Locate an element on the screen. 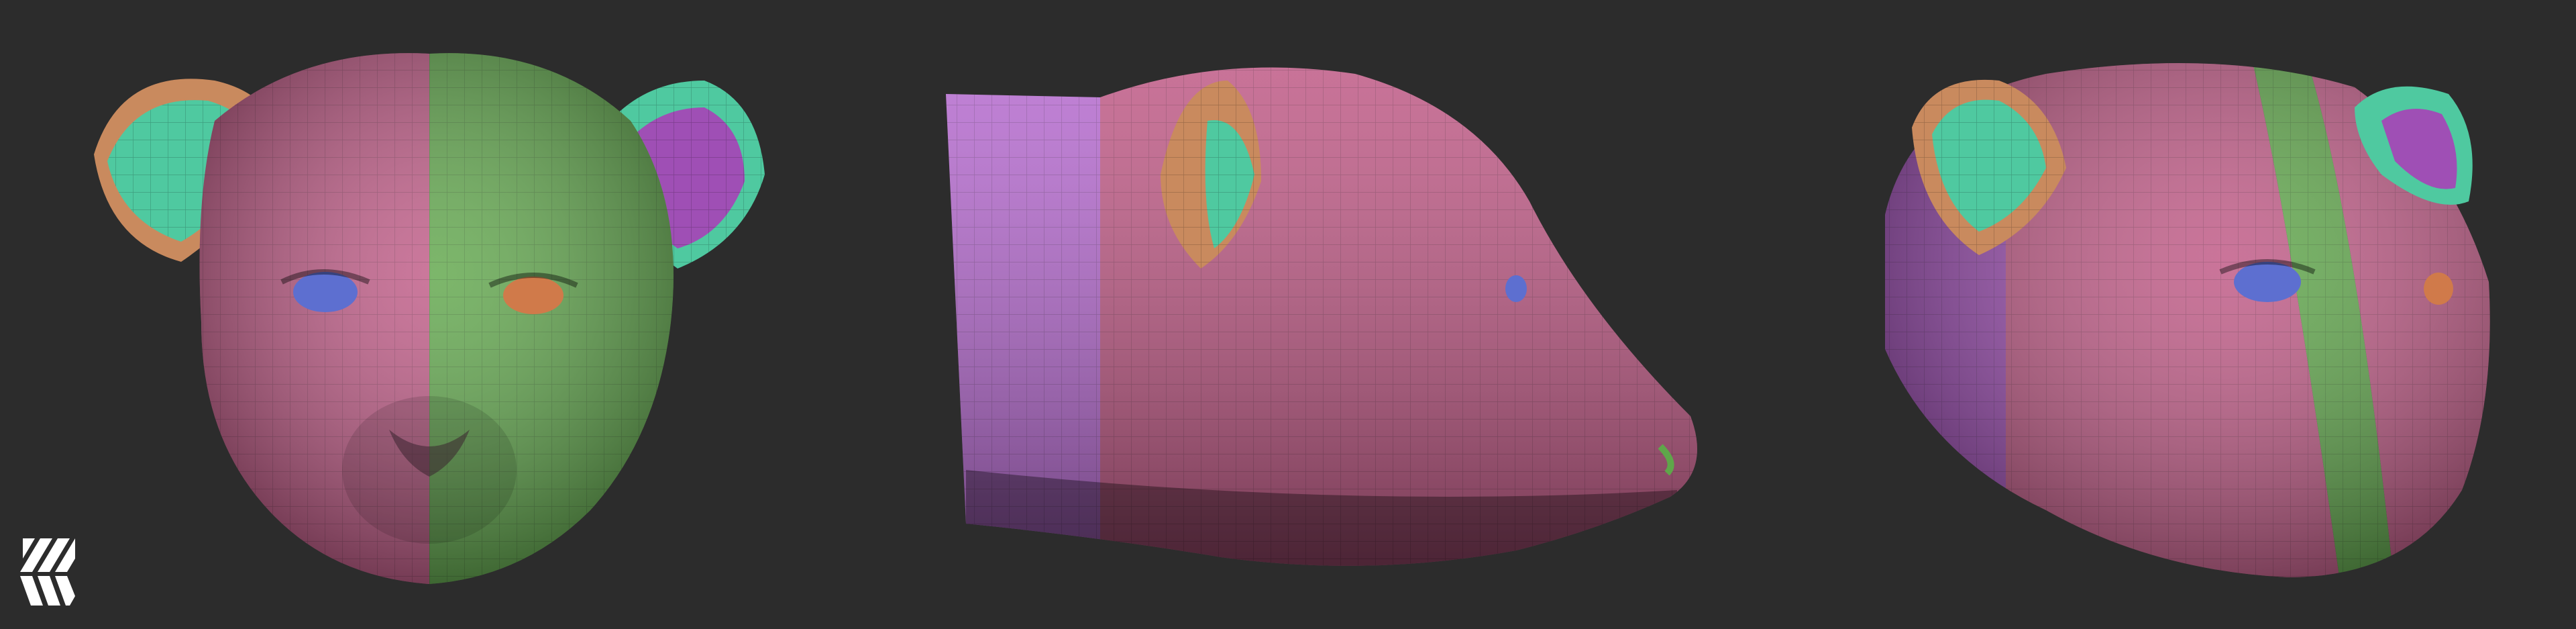 The width and height of the screenshot is (2576, 629). studio-logo-icon is located at coordinates (48, 572).